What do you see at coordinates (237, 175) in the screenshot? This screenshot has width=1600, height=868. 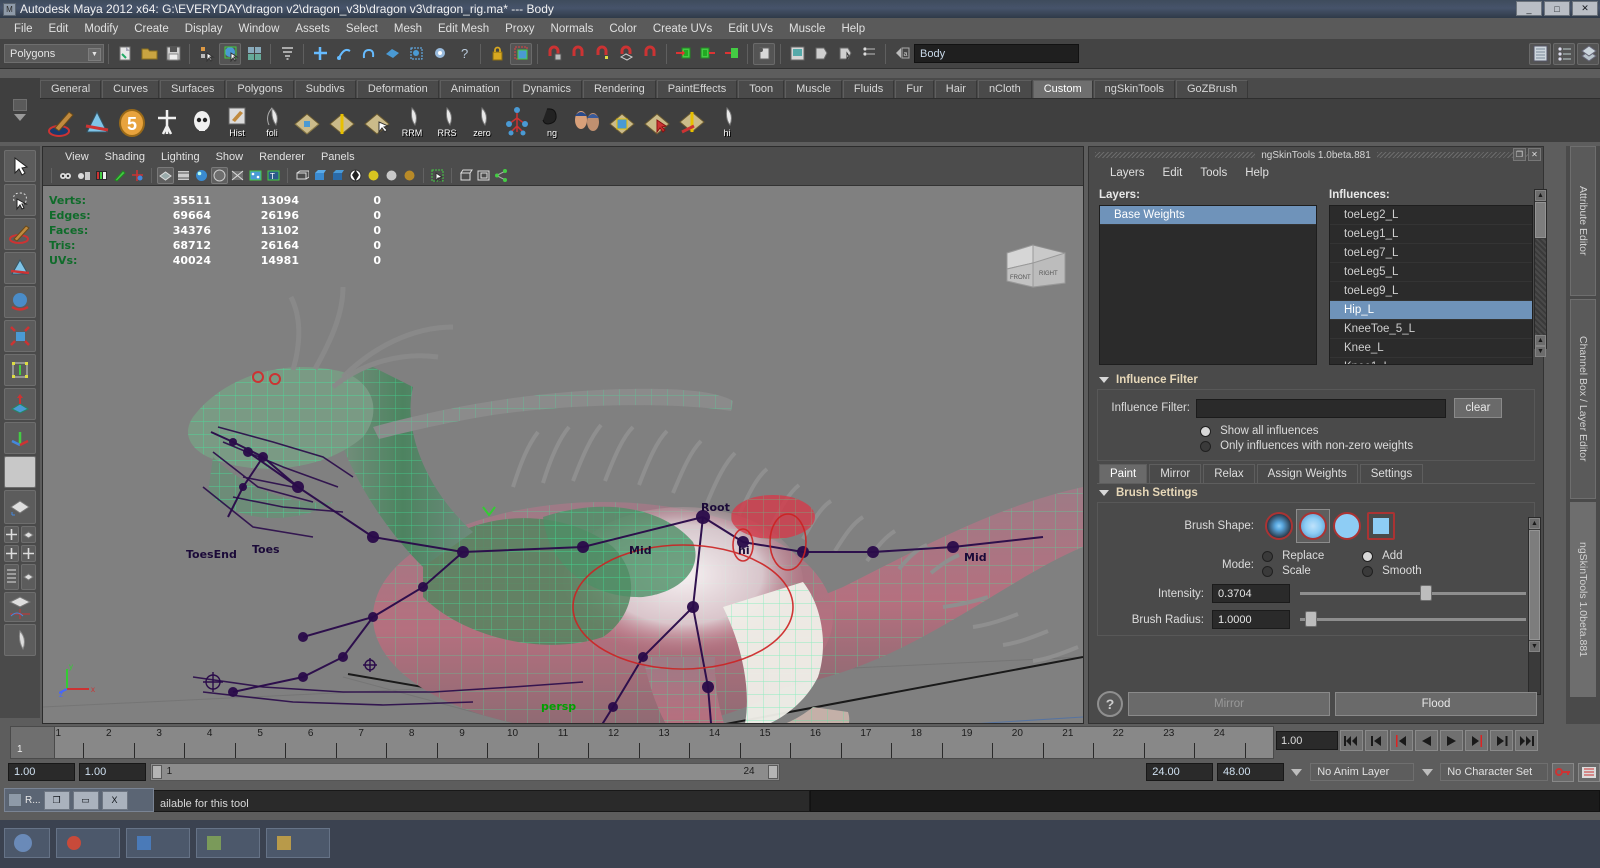 I see `xray-icon` at bounding box center [237, 175].